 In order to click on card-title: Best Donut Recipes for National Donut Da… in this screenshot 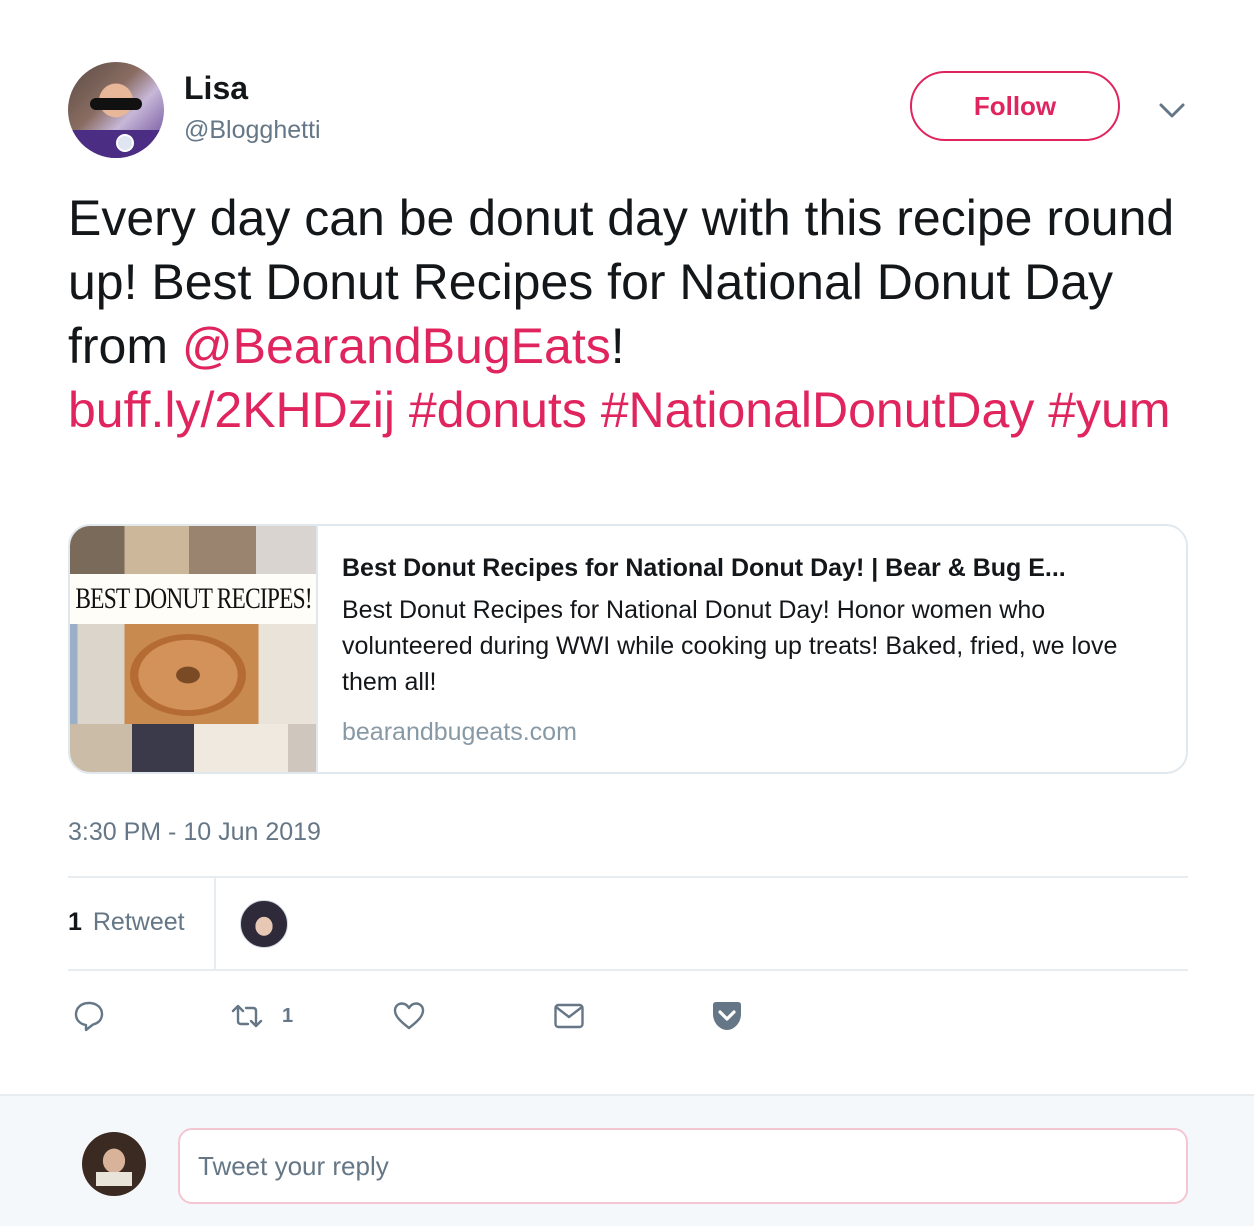, I will do `click(704, 568)`.